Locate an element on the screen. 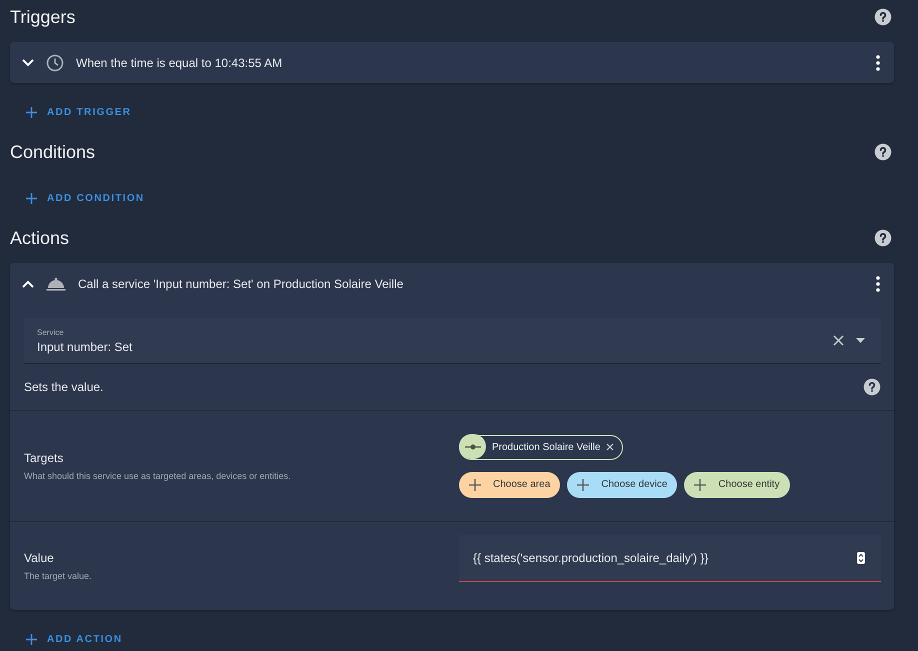 This screenshot has width=918, height=651. add-button: ADD ACTION is located at coordinates (66, 639).